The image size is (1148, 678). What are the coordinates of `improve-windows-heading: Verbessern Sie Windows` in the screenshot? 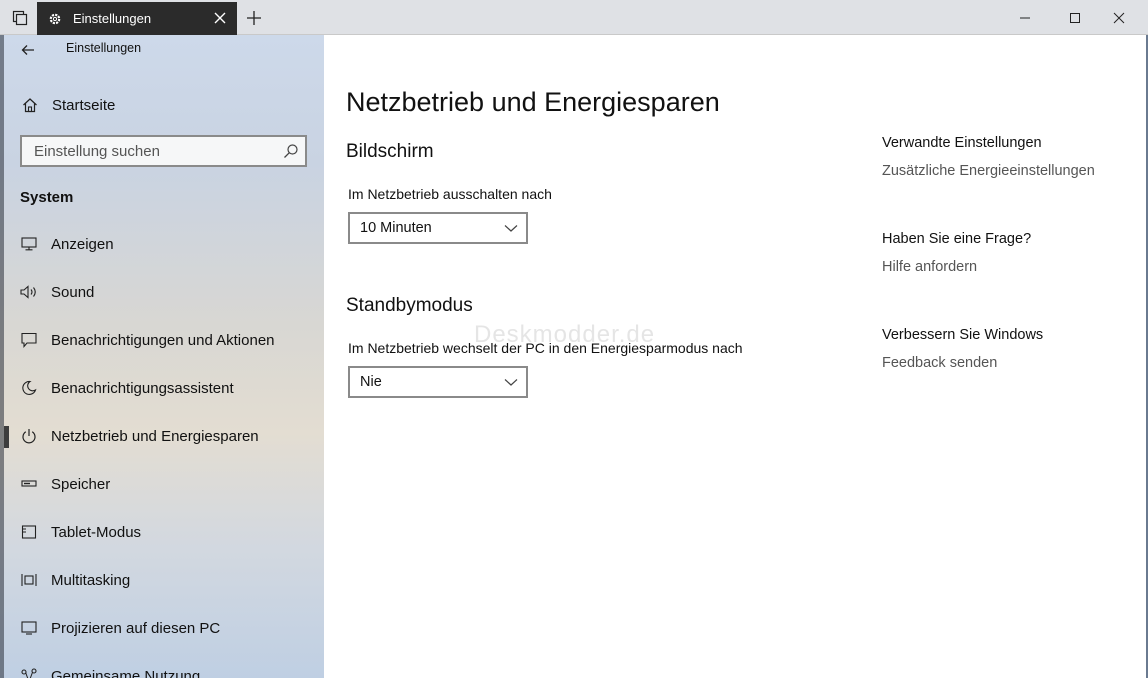 It's located at (963, 335).